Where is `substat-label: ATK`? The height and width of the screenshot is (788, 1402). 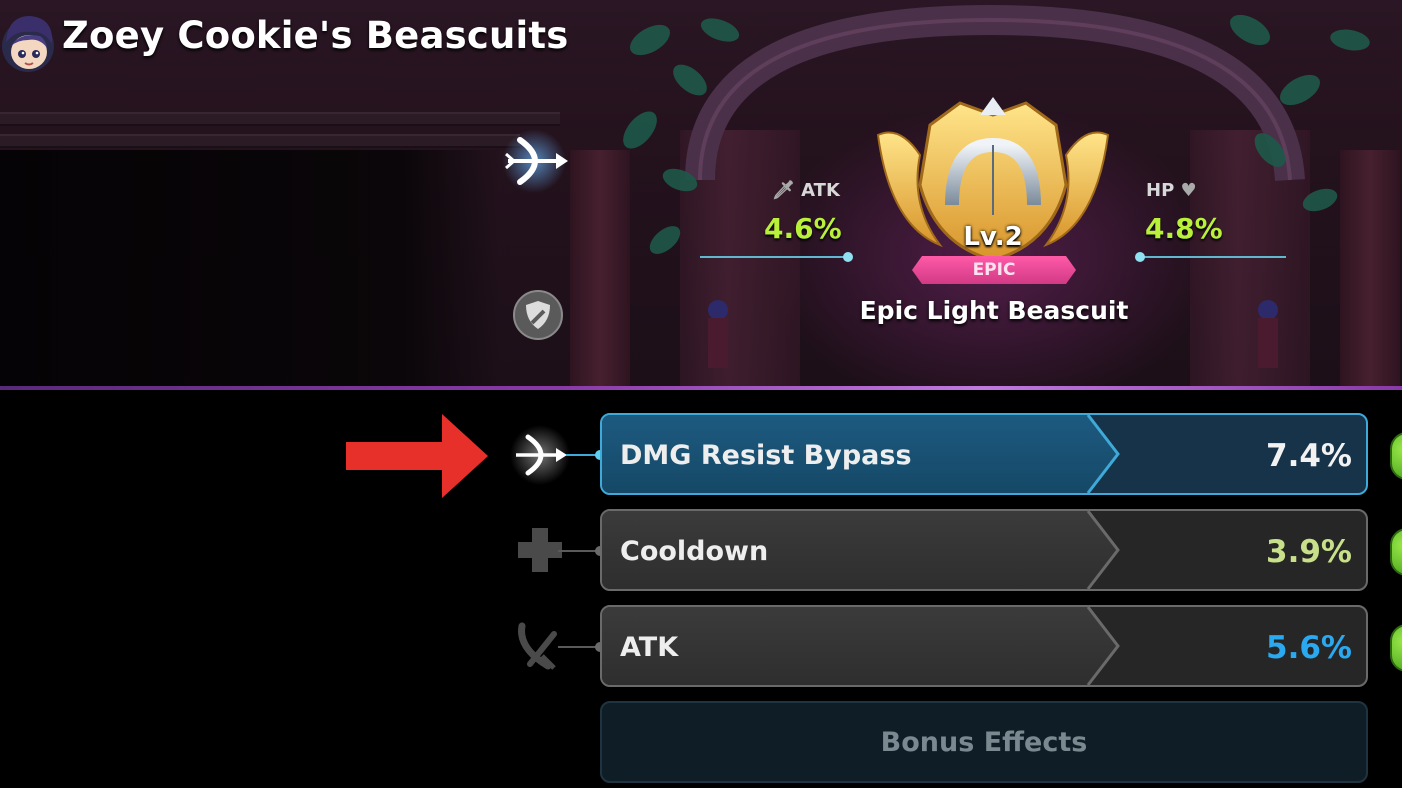 substat-label: ATK is located at coordinates (649, 647).